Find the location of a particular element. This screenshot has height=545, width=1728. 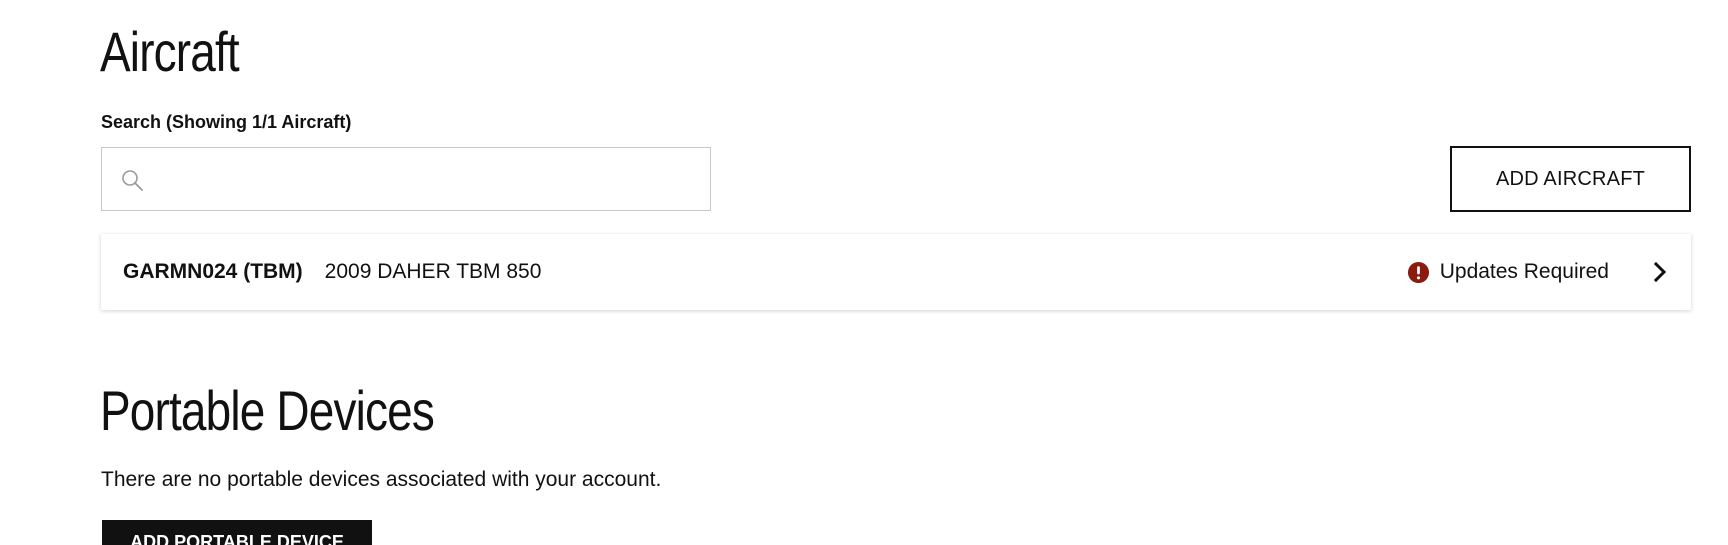

portable-devices-heading: Portable Devices is located at coordinates (267, 410).